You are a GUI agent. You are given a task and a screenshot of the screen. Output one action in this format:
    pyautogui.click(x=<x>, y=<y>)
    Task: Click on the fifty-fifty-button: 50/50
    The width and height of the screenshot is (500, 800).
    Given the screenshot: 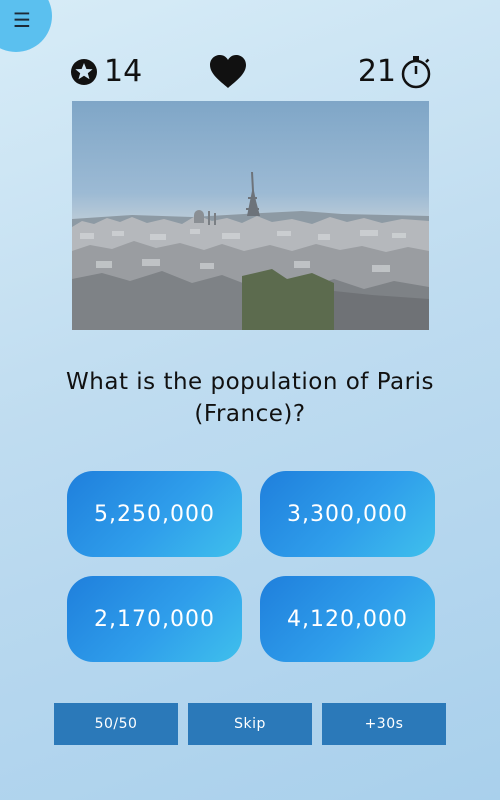 What is the action you would take?
    pyautogui.click(x=116, y=724)
    